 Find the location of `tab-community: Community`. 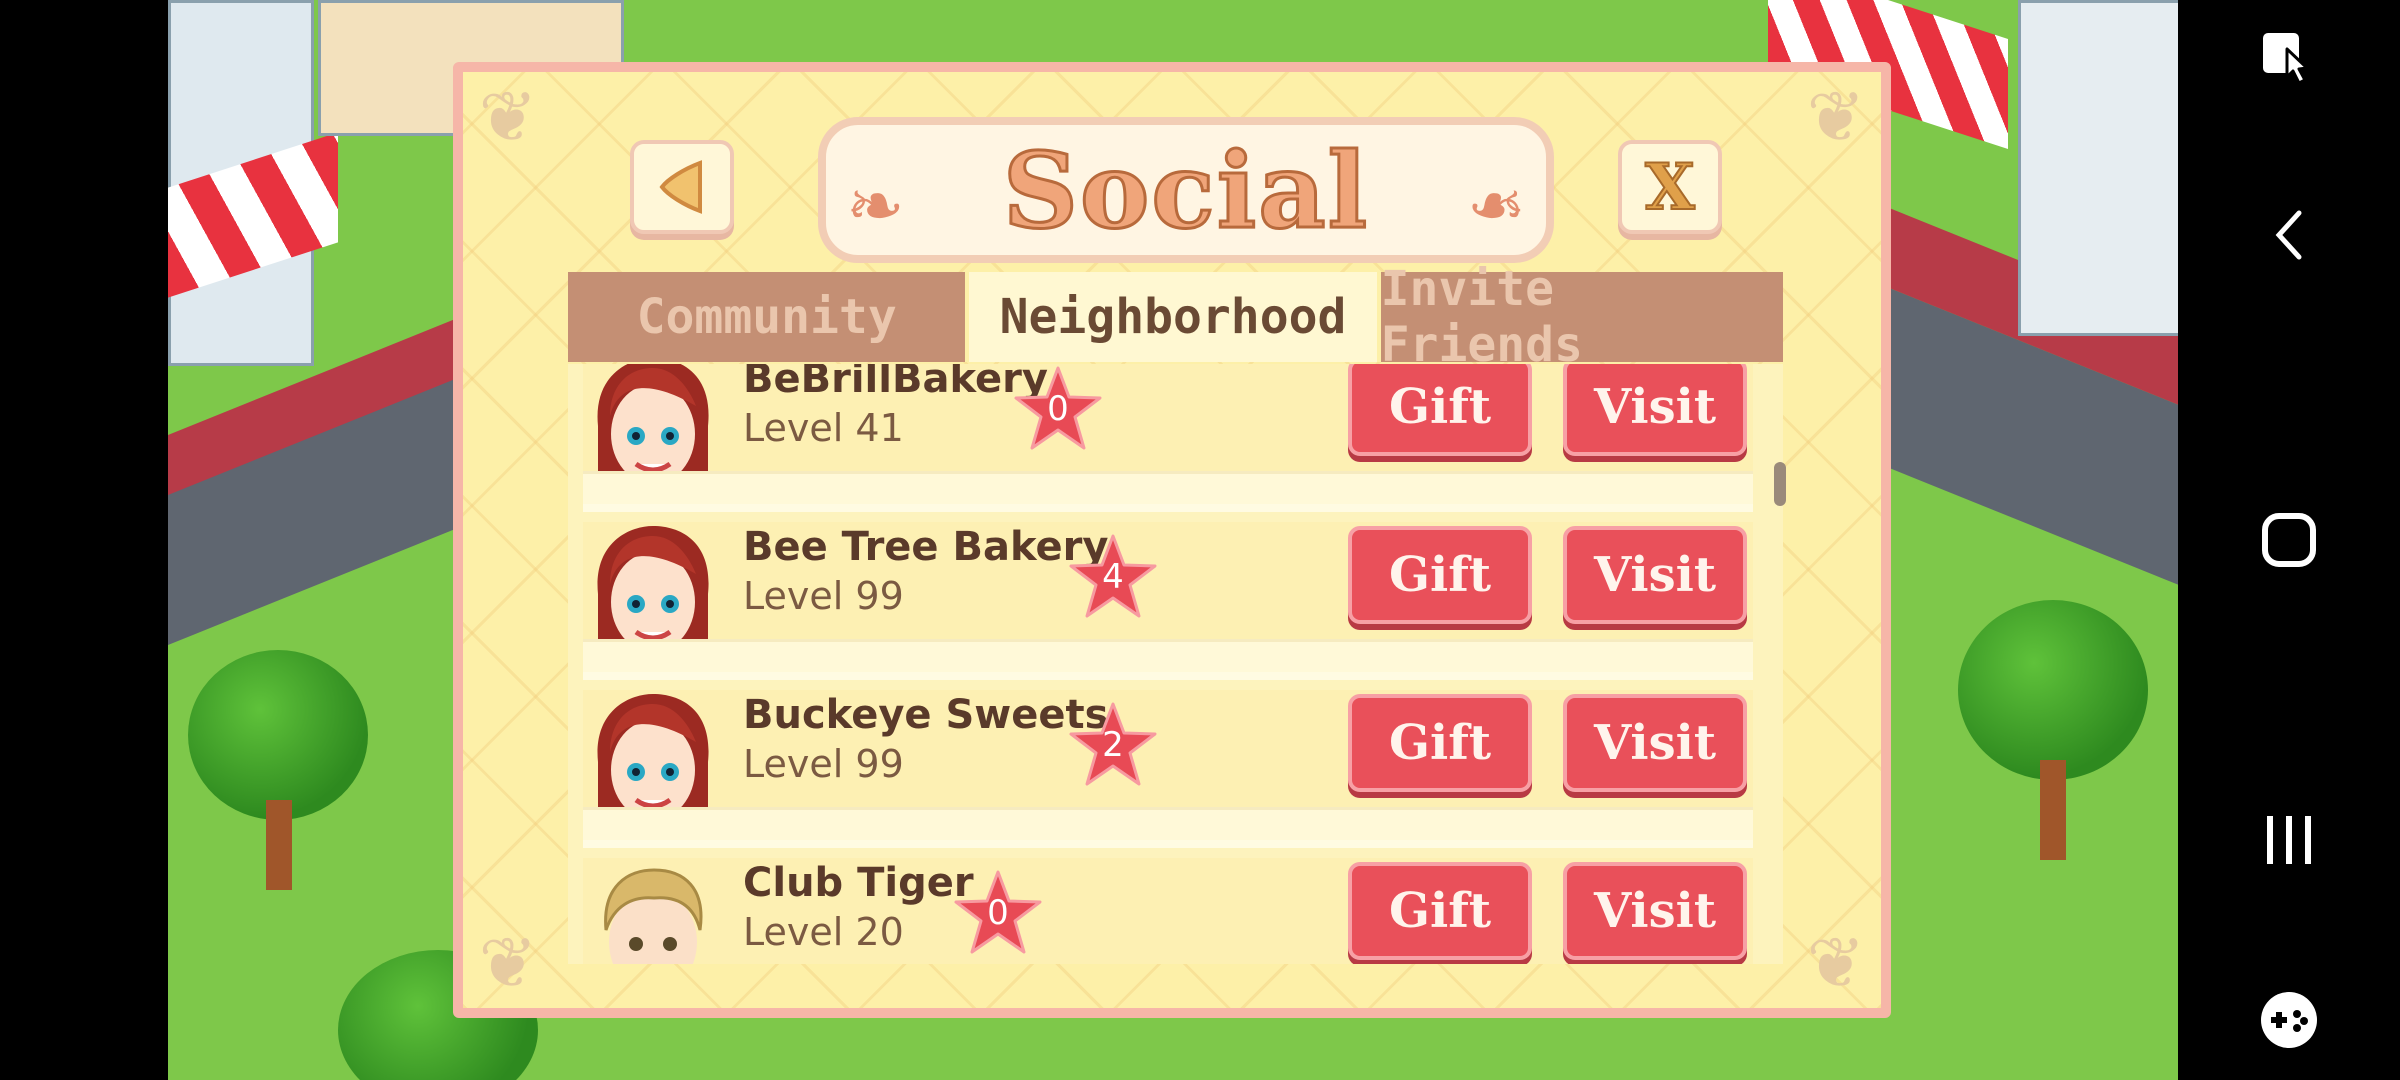

tab-community: Community is located at coordinates (769, 317).